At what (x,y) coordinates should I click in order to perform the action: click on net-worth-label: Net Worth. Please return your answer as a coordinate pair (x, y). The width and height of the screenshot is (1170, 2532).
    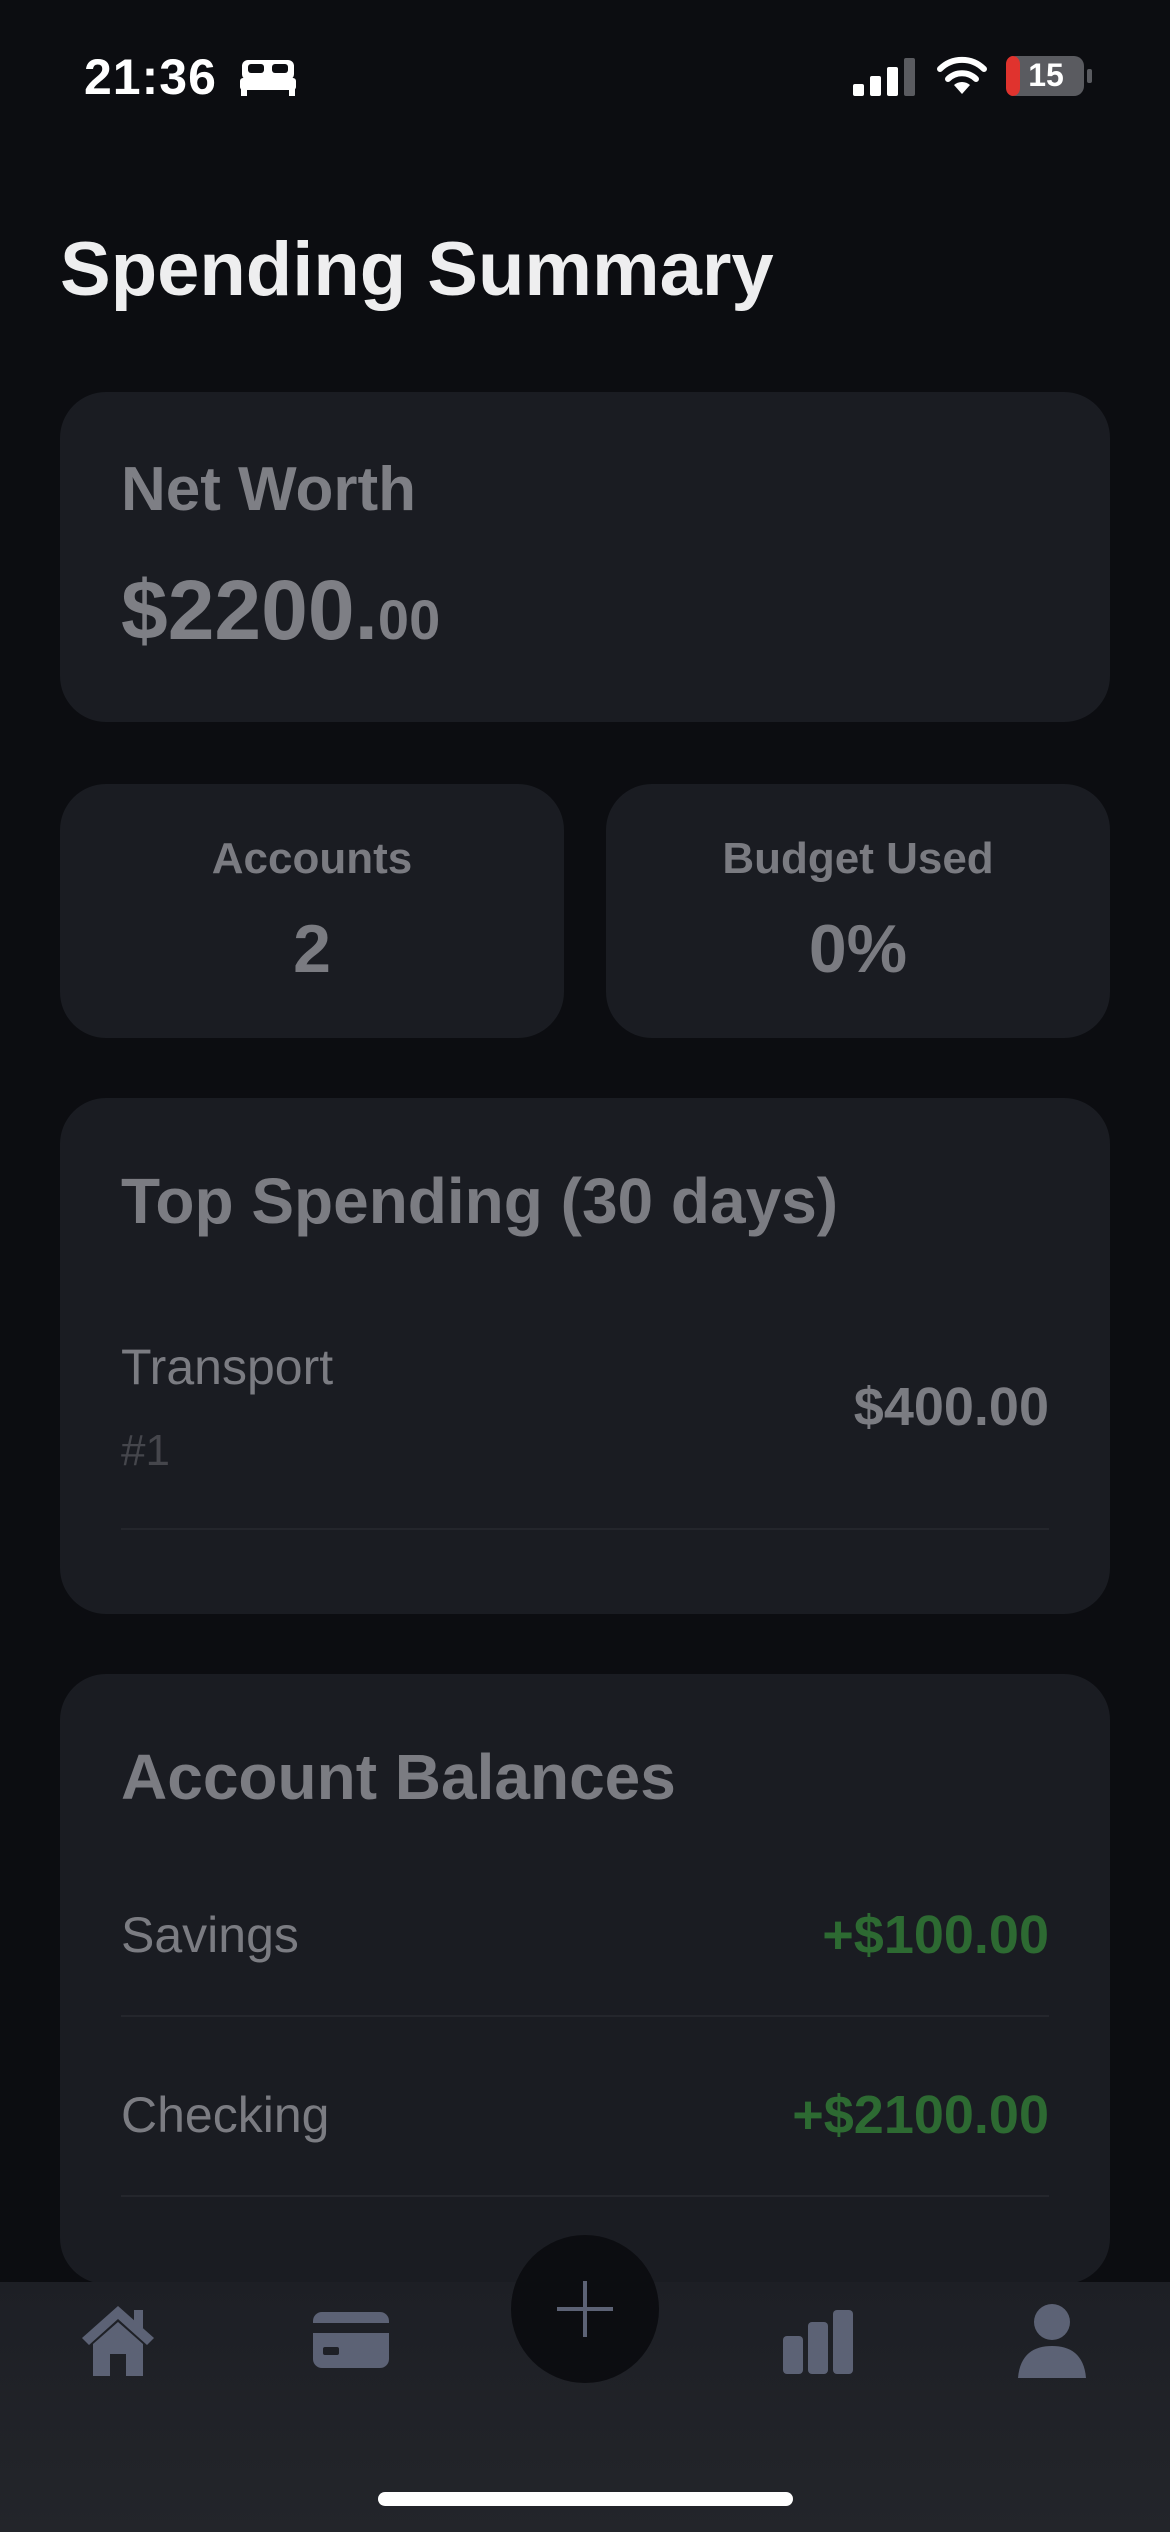
    Looking at the image, I should click on (269, 489).